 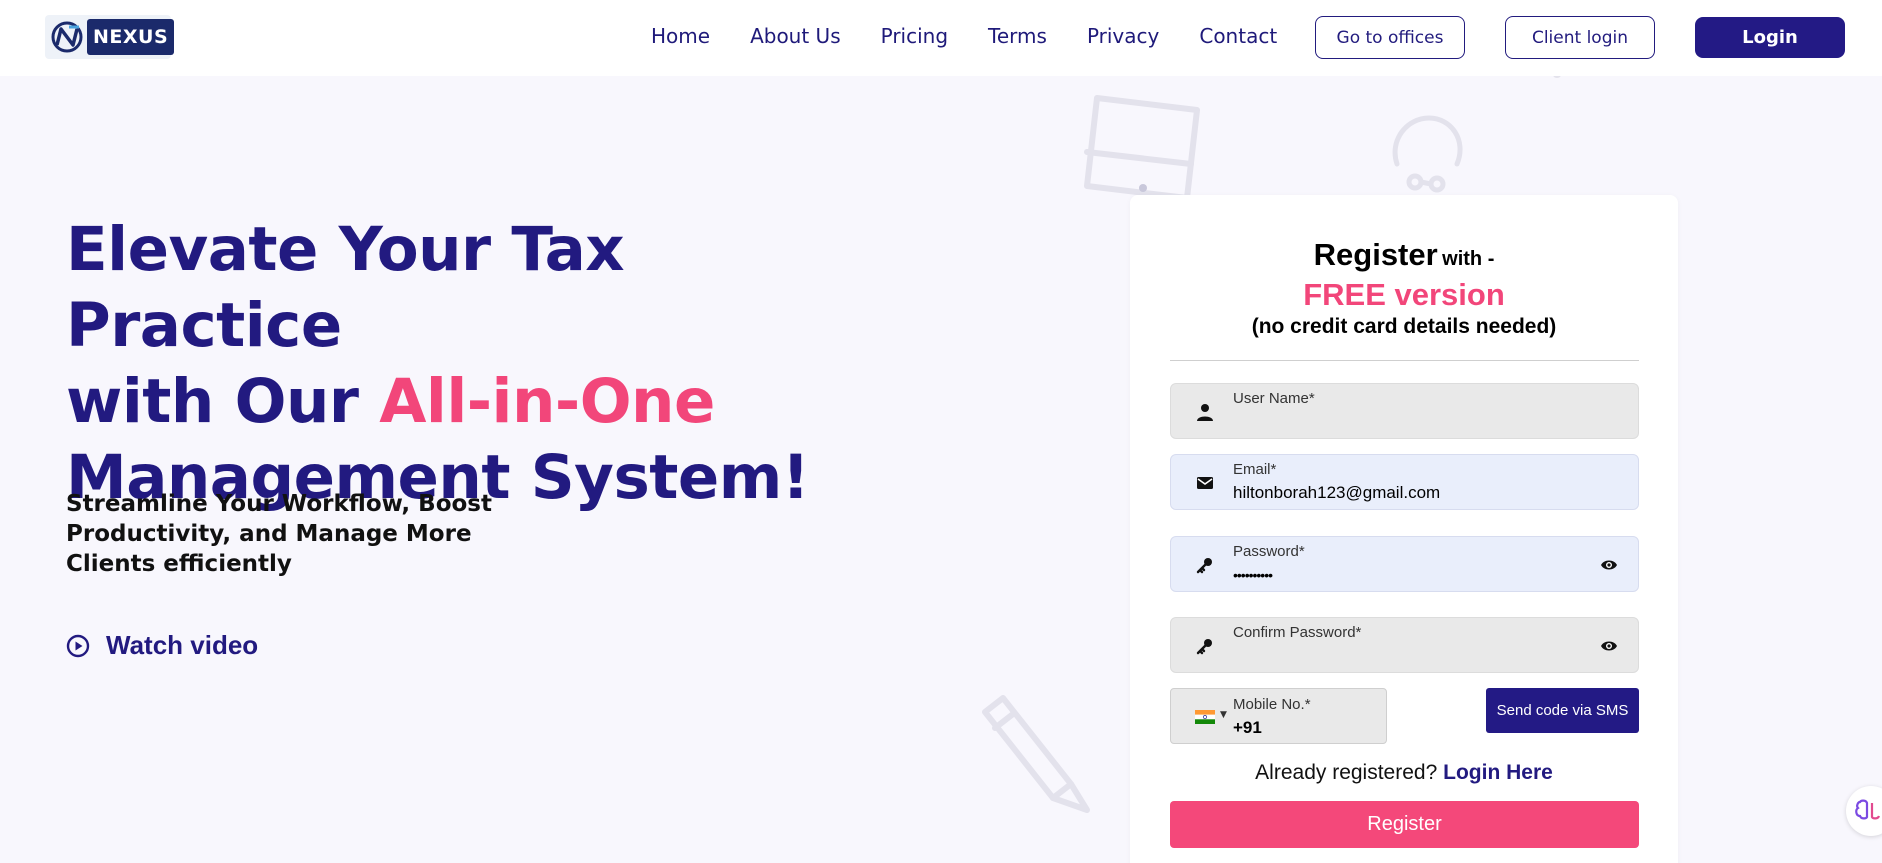 What do you see at coordinates (1223, 715) in the screenshot?
I see `country-caret-icon: ▼` at bounding box center [1223, 715].